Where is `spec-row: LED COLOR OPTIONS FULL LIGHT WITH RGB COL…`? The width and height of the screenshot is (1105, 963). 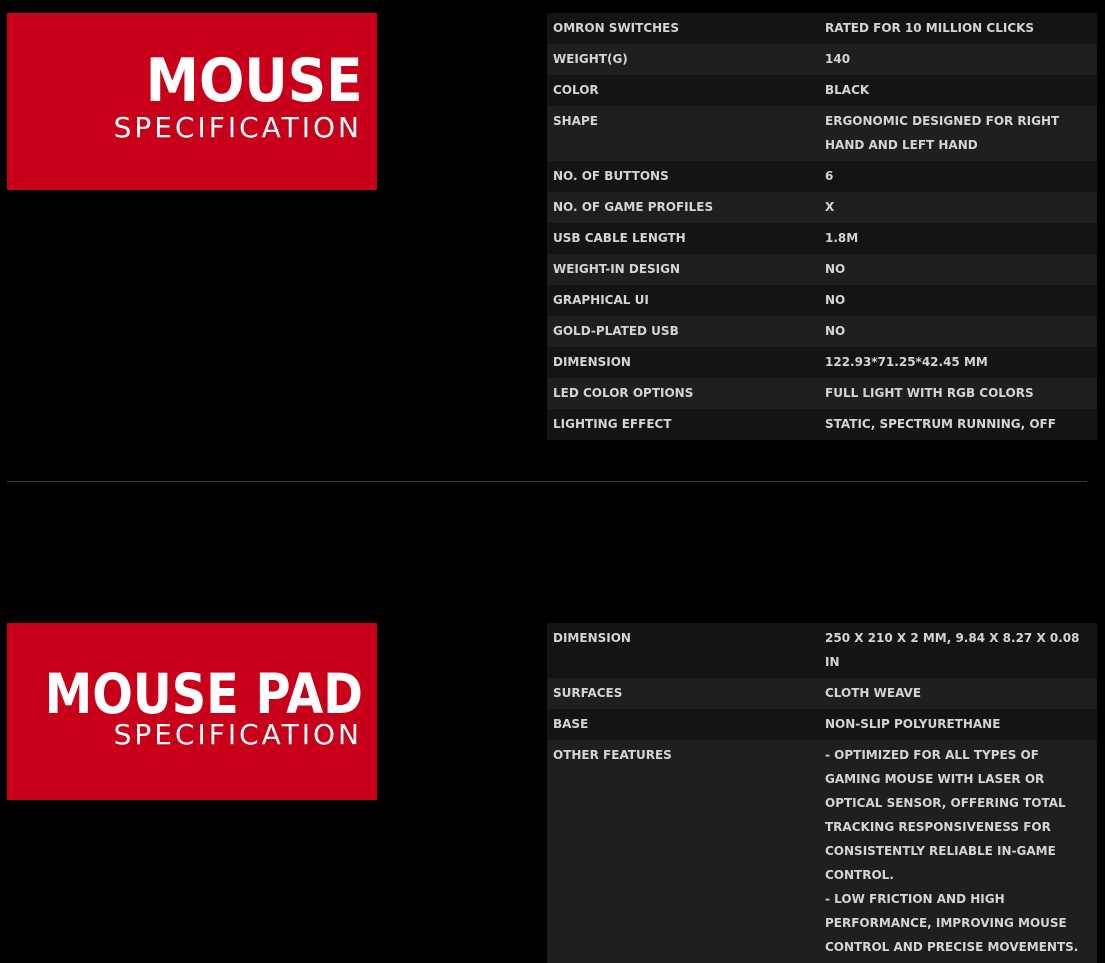 spec-row: LED COLOR OPTIONS FULL LIGHT WITH RGB COL… is located at coordinates (822, 393).